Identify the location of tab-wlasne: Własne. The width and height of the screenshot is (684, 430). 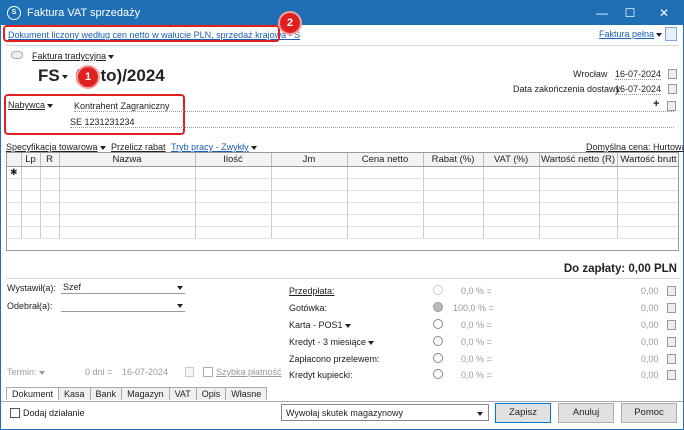
(246, 393).